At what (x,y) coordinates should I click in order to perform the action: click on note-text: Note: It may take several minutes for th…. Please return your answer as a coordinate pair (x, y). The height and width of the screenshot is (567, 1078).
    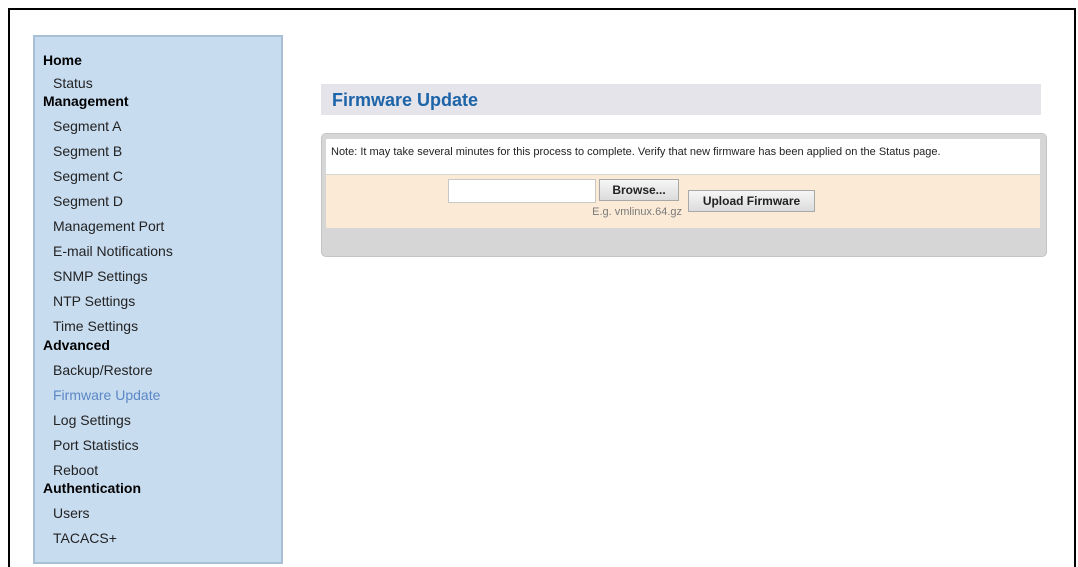
    Looking at the image, I should click on (636, 152).